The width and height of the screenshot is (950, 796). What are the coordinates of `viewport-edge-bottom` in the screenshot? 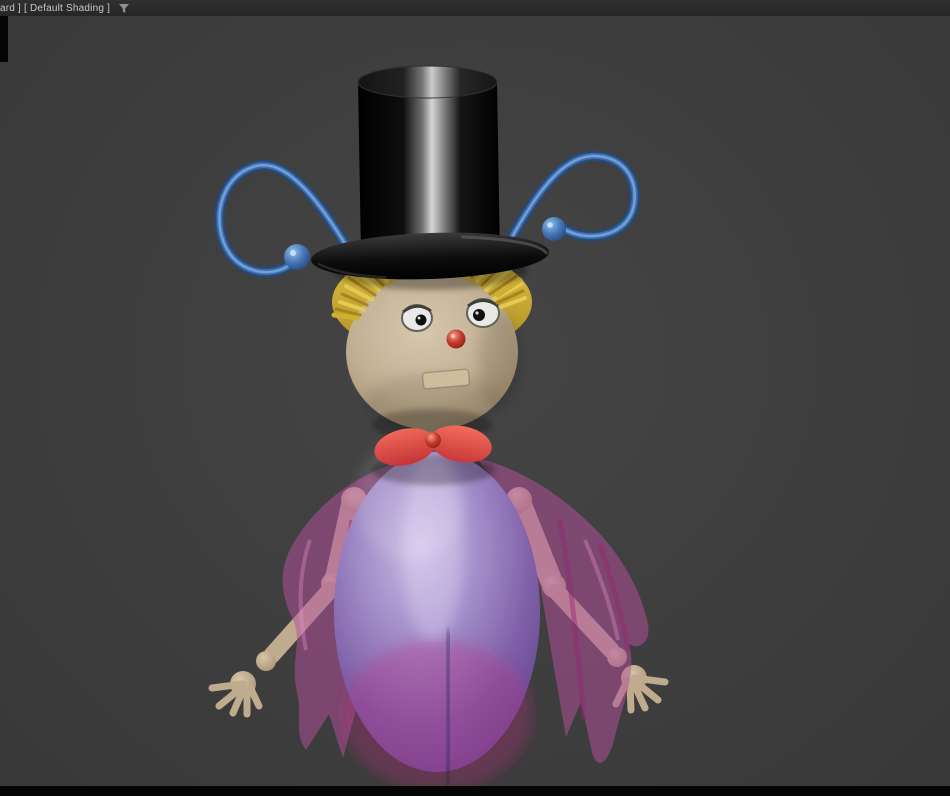 It's located at (475, 791).